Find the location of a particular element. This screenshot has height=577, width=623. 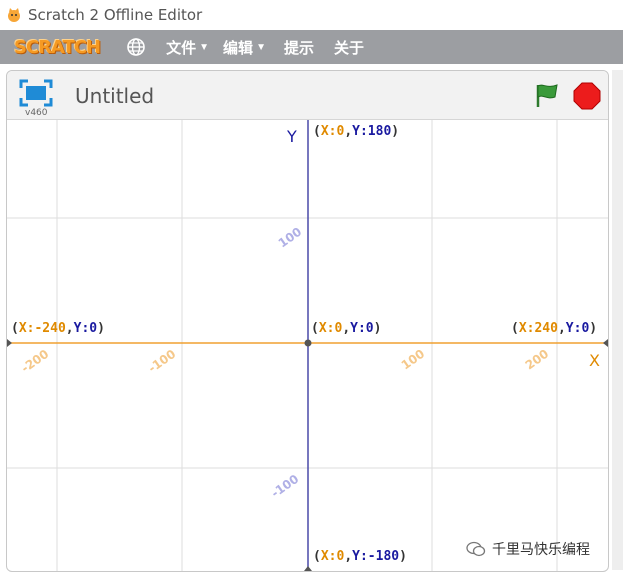

menu-edit: 编辑 ▼ is located at coordinates (244, 47).